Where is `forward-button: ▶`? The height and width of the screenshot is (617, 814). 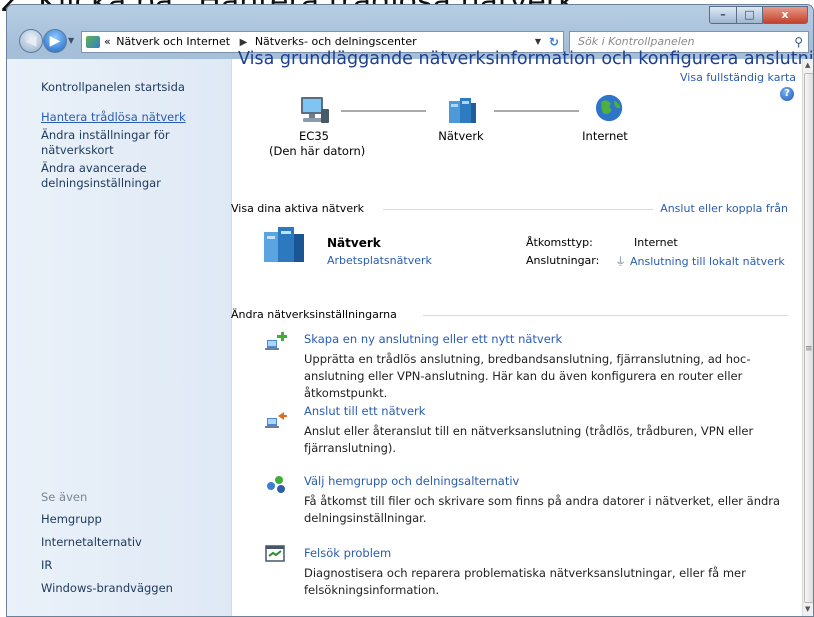
forward-button: ▶ is located at coordinates (55, 41).